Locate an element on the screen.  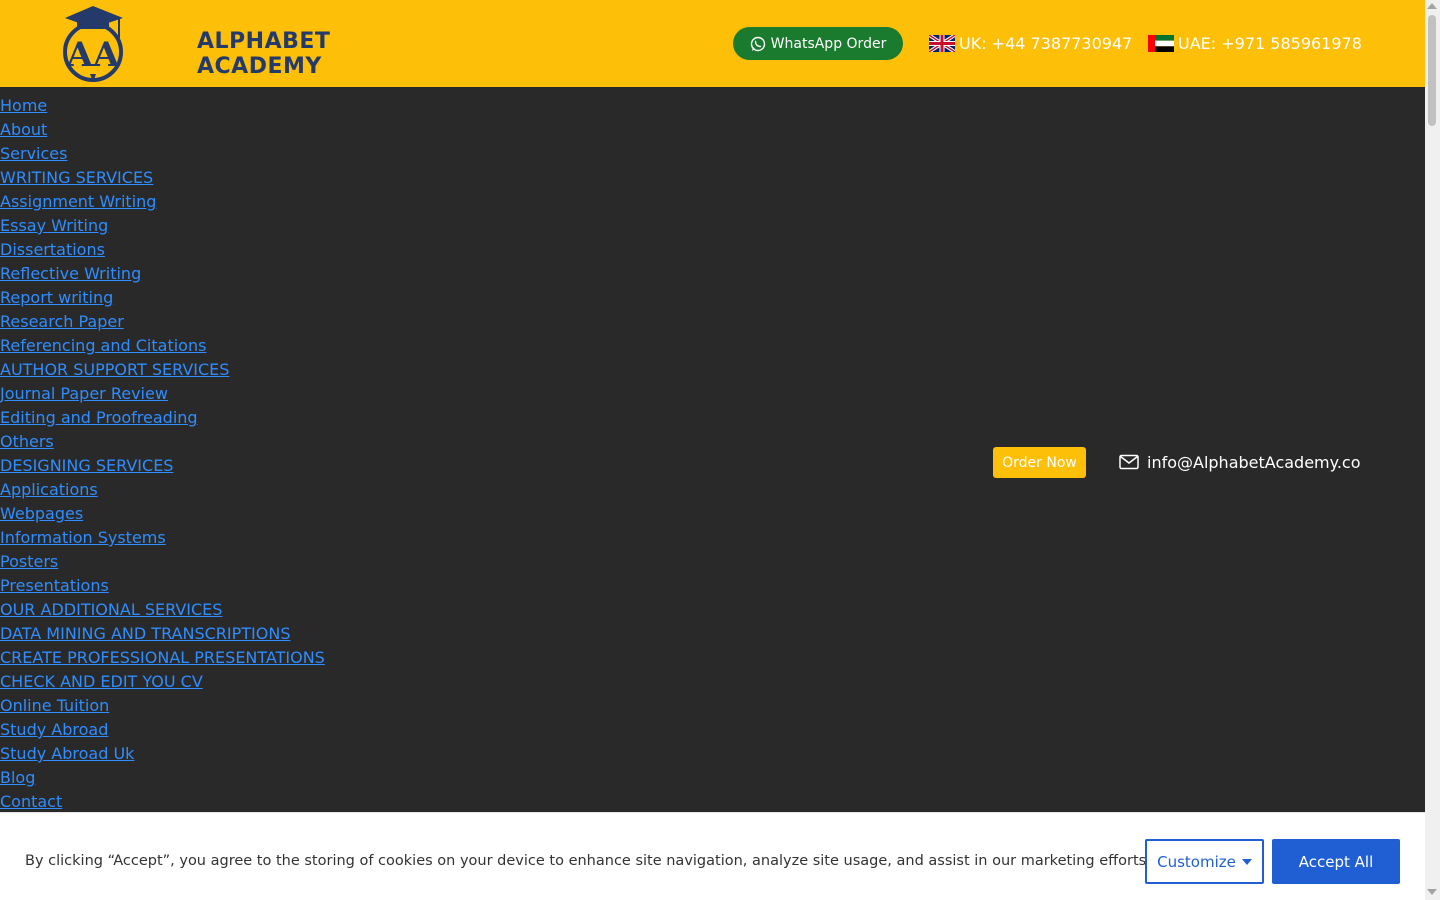
scroll-up-arrow-icon is located at coordinates (1432, 6).